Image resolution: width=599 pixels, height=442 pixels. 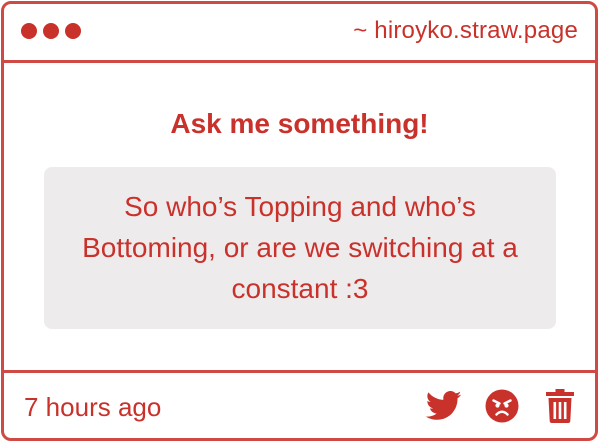 I want to click on twitter-share-button, so click(x=444, y=406).